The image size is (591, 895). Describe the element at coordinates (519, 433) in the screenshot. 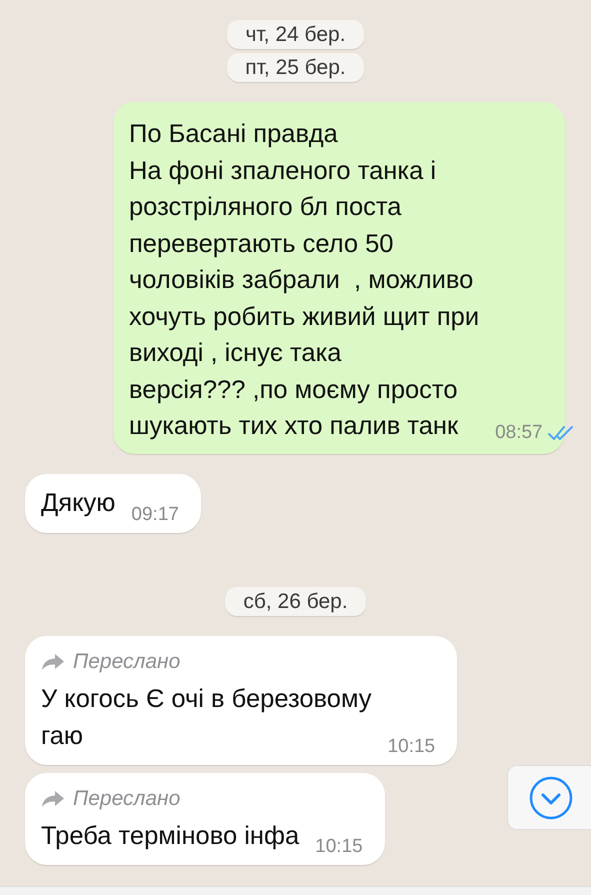

I see `message-time: 08:57` at that location.